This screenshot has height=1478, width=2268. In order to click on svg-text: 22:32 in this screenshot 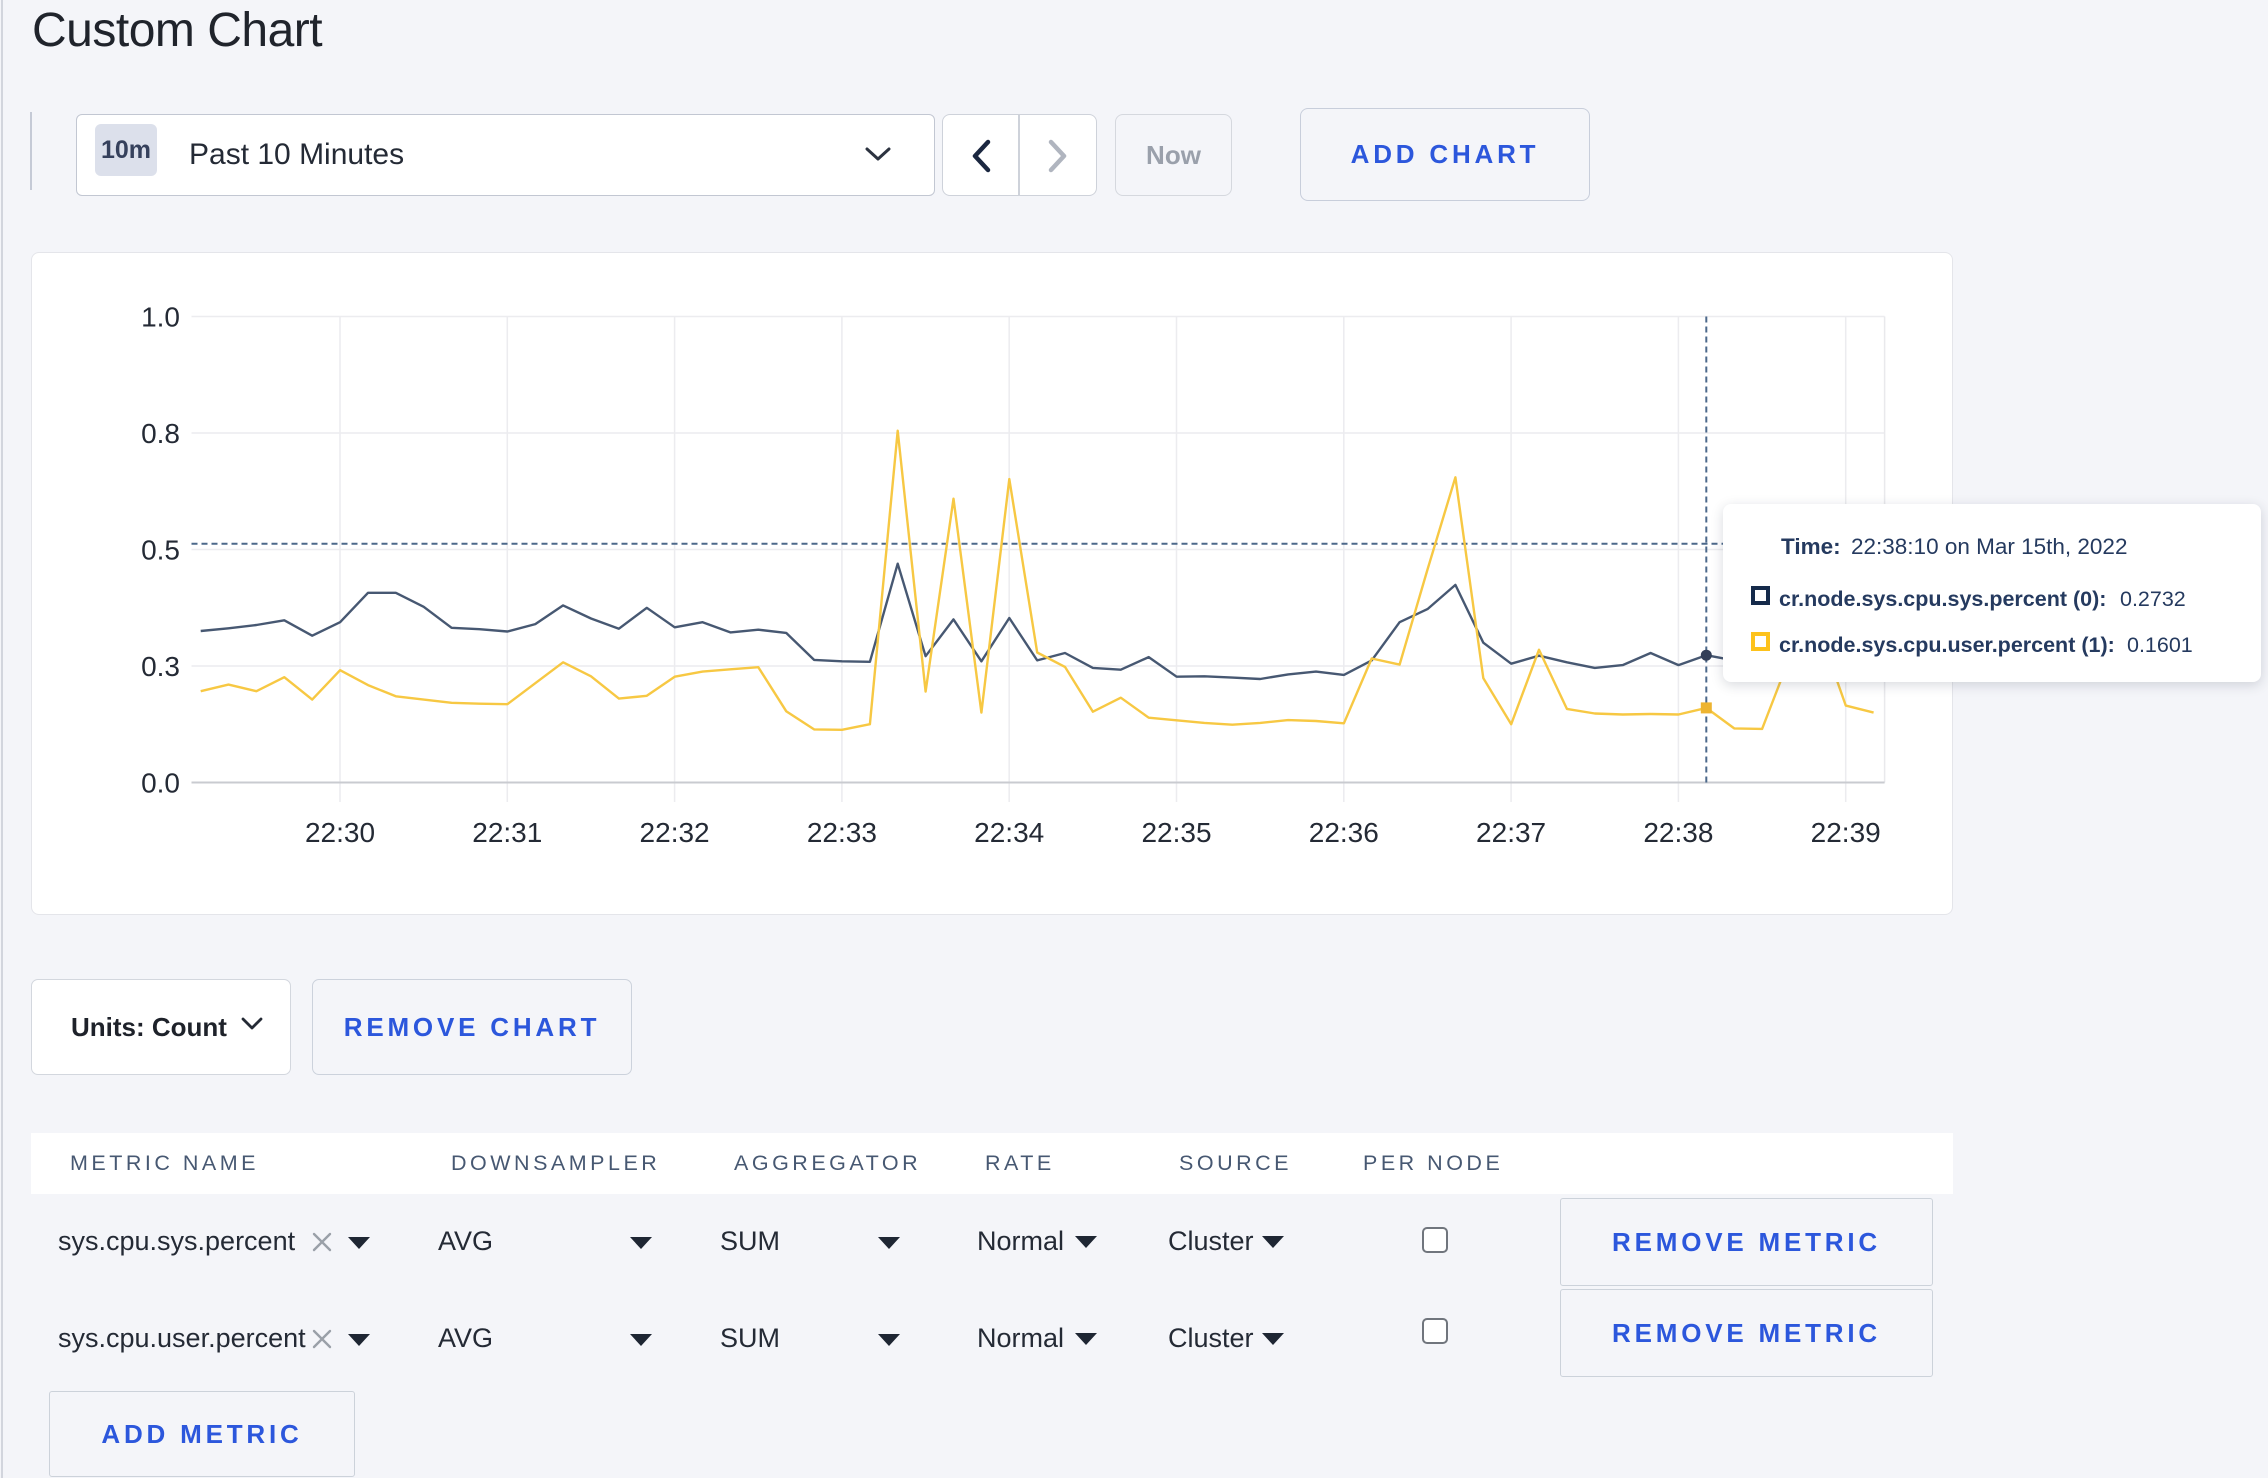, I will do `click(675, 832)`.